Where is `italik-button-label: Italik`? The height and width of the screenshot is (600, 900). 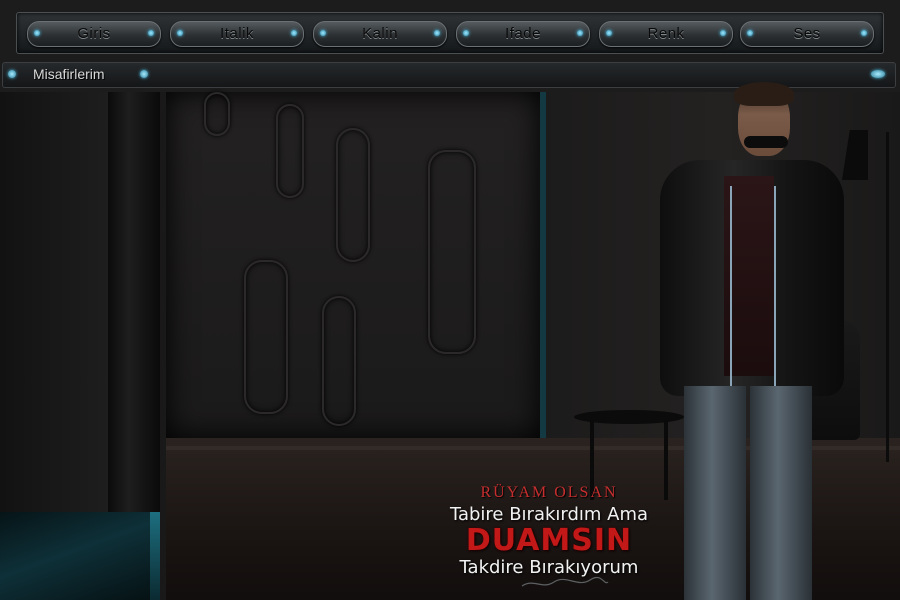
italik-button-label: Italik is located at coordinates (237, 33).